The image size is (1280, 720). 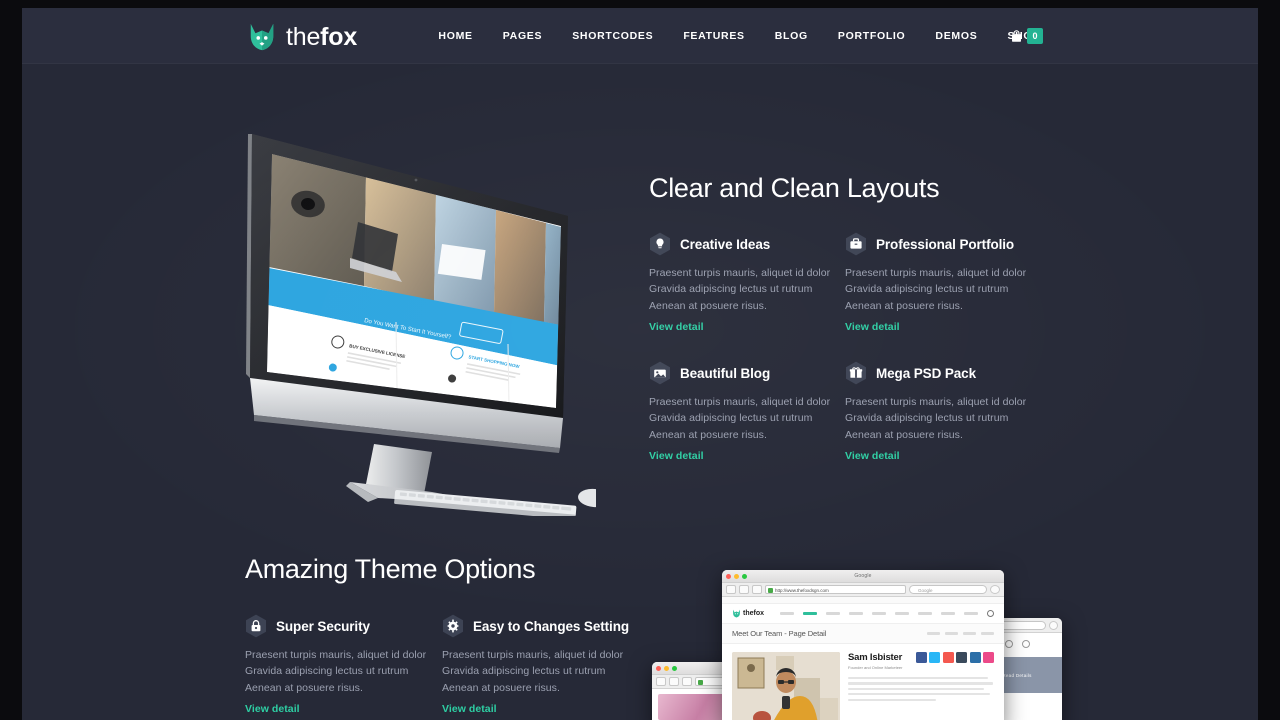 I want to click on right-page-band-label: Read Details, so click(x=1017, y=675).